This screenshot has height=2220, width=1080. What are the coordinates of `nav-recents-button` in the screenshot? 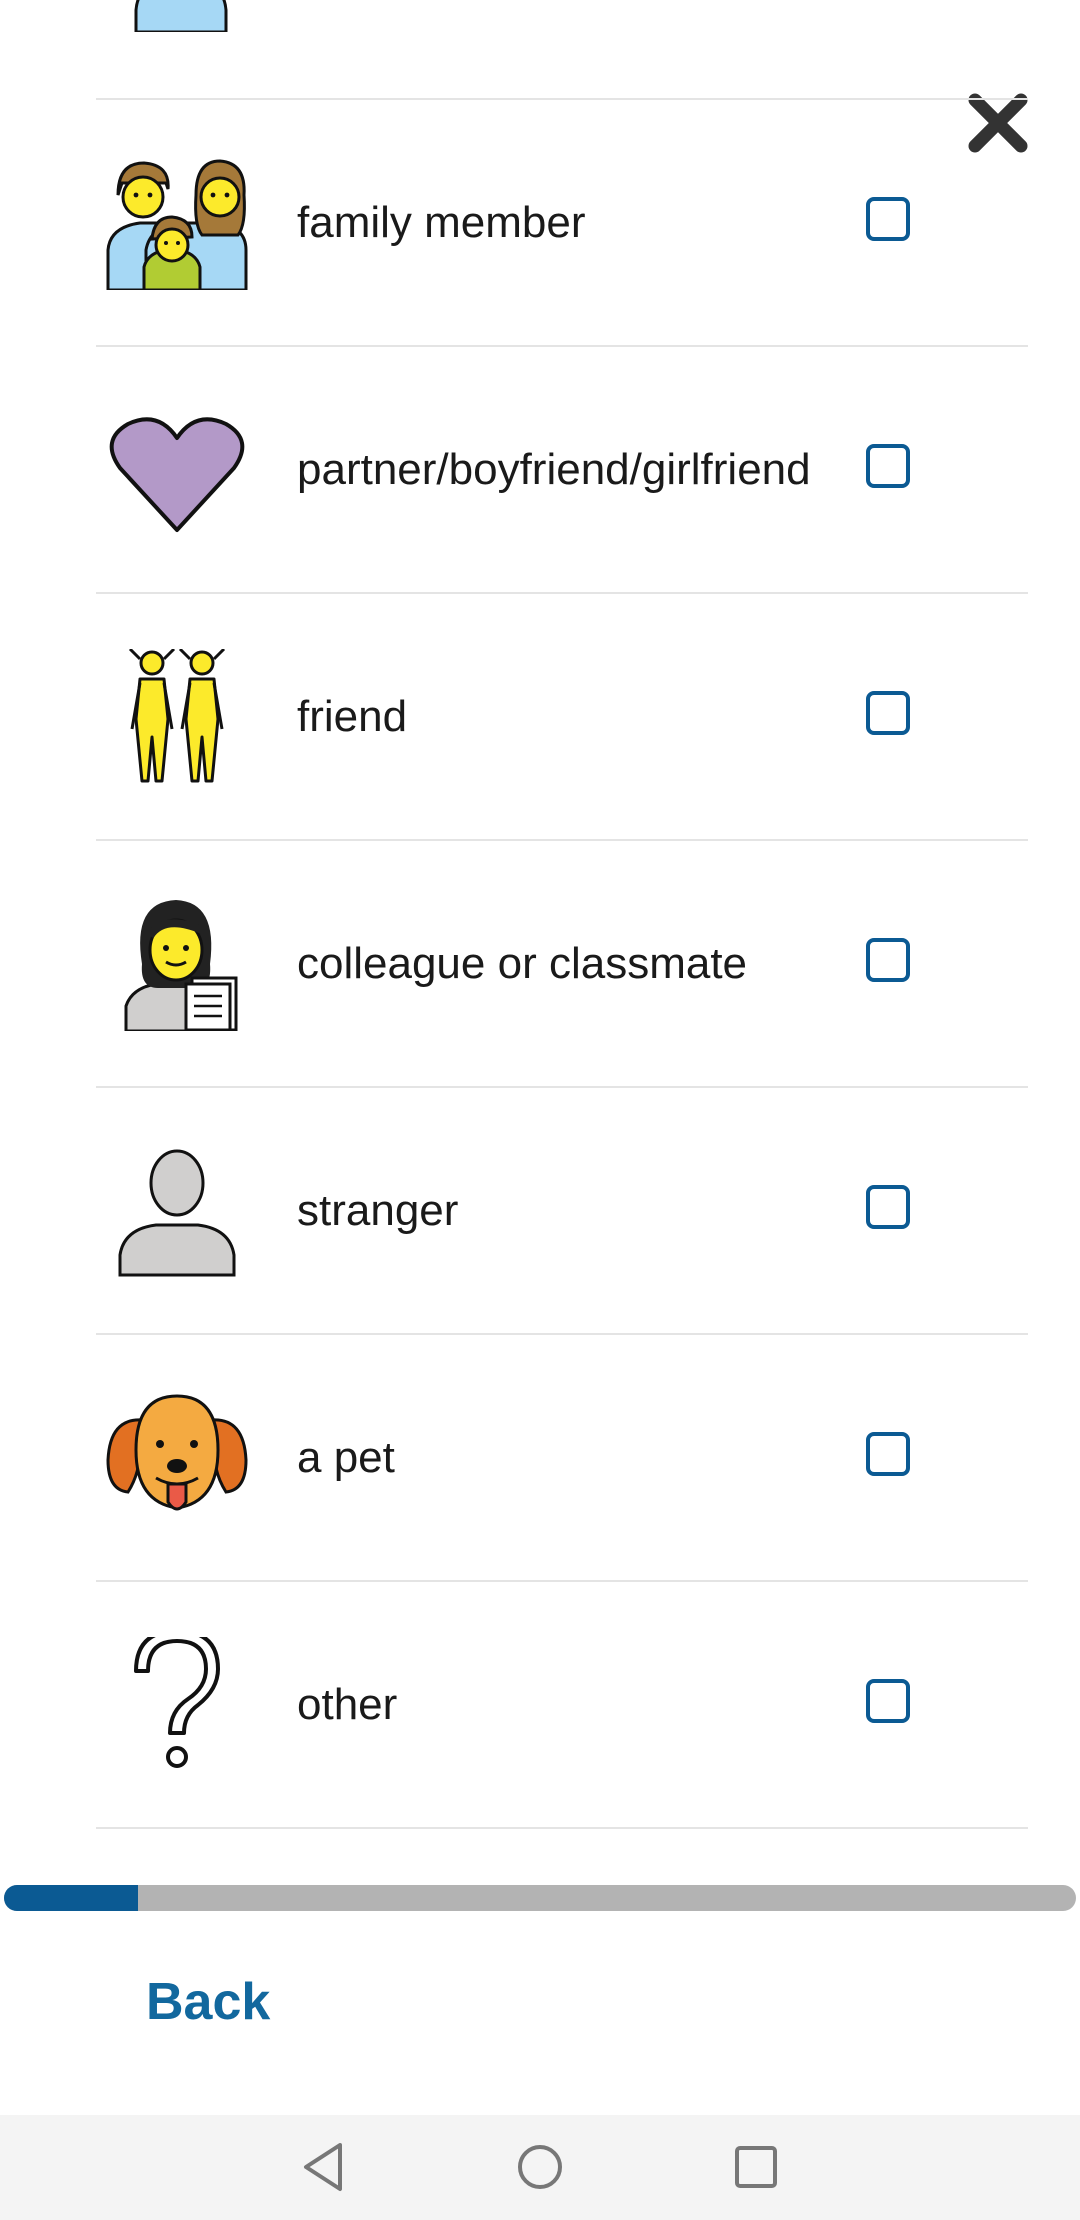 It's located at (756, 2167).